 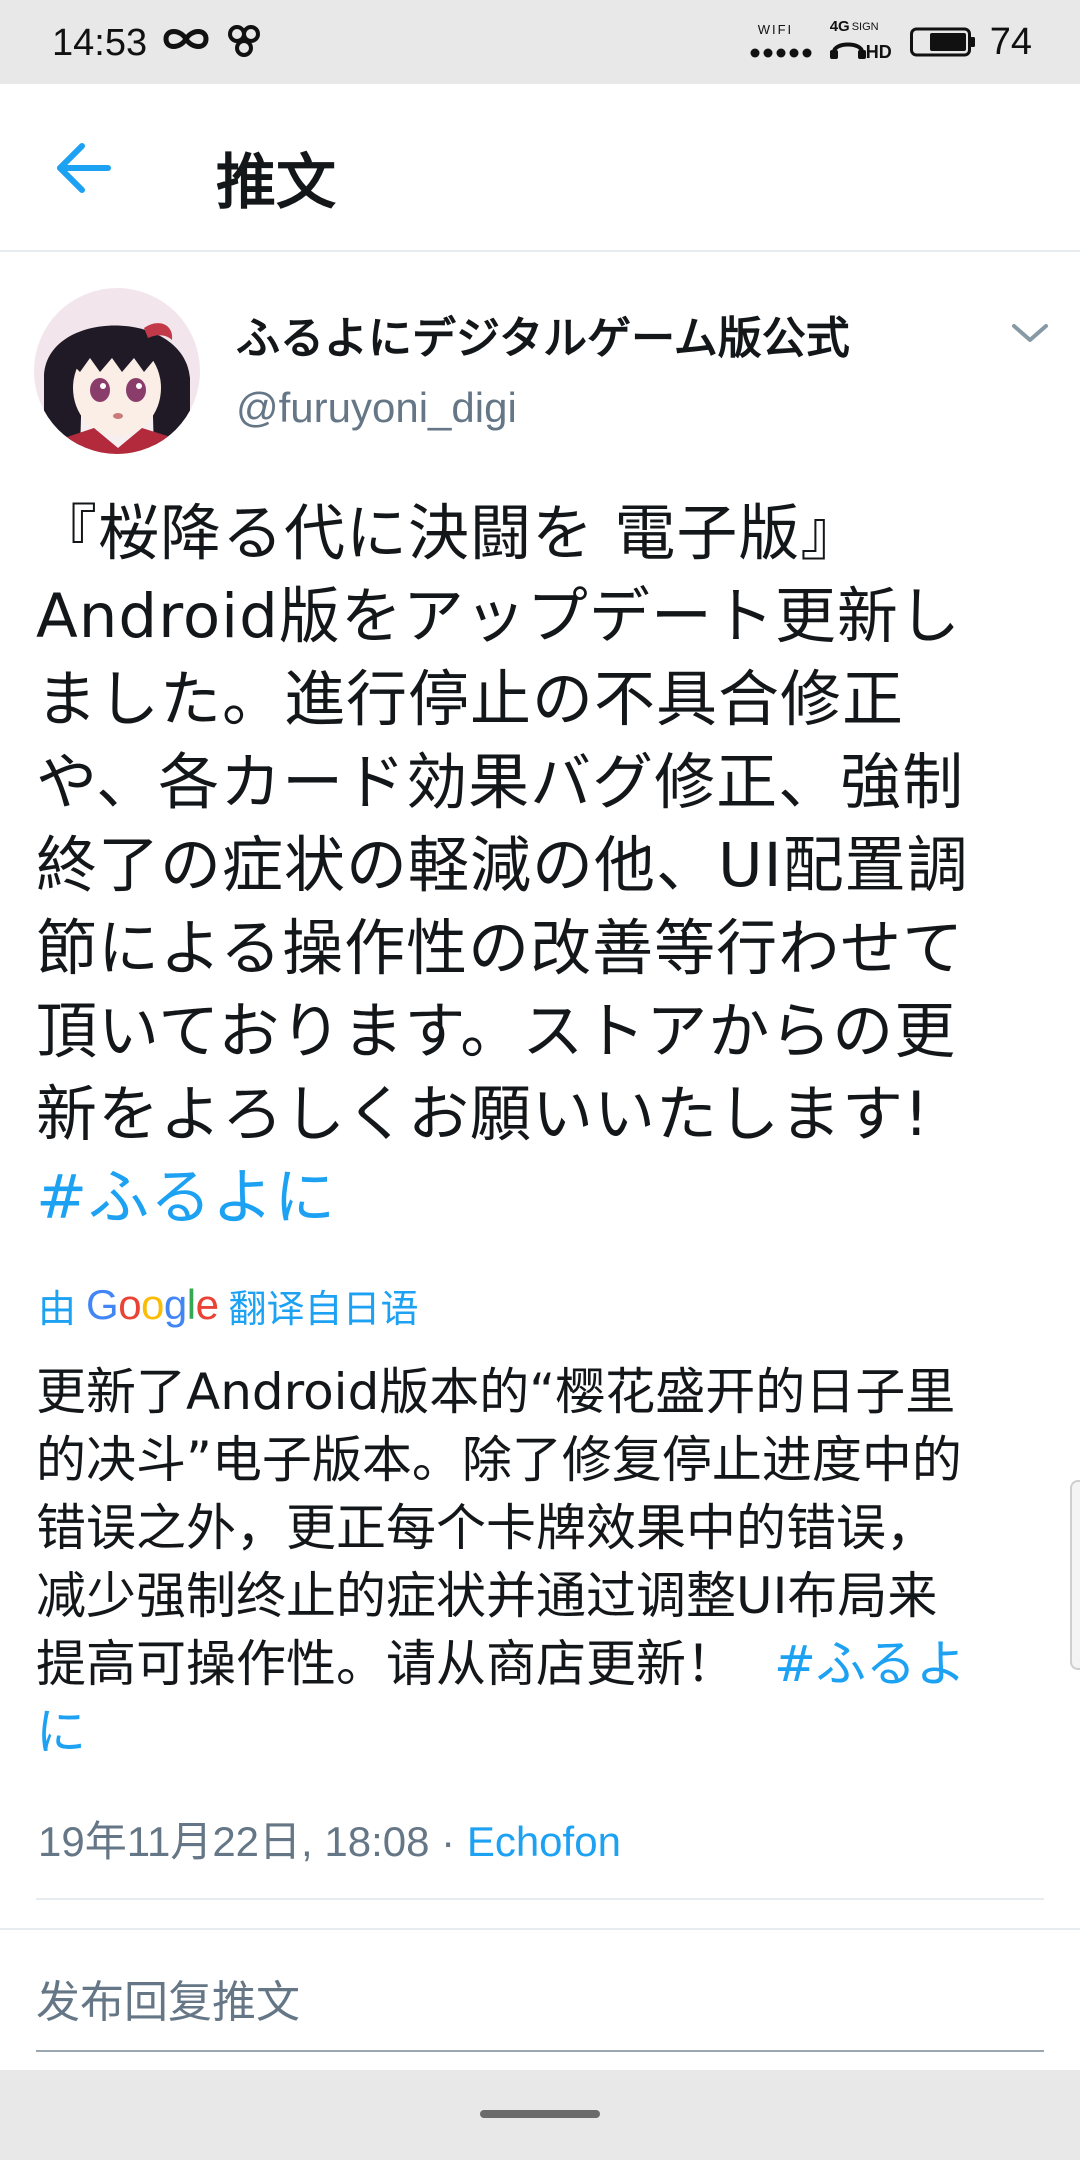 What do you see at coordinates (487, 1596) in the screenshot?
I see `translated-text-line: 减少强制终止的症状并通过调整UI布局来` at bounding box center [487, 1596].